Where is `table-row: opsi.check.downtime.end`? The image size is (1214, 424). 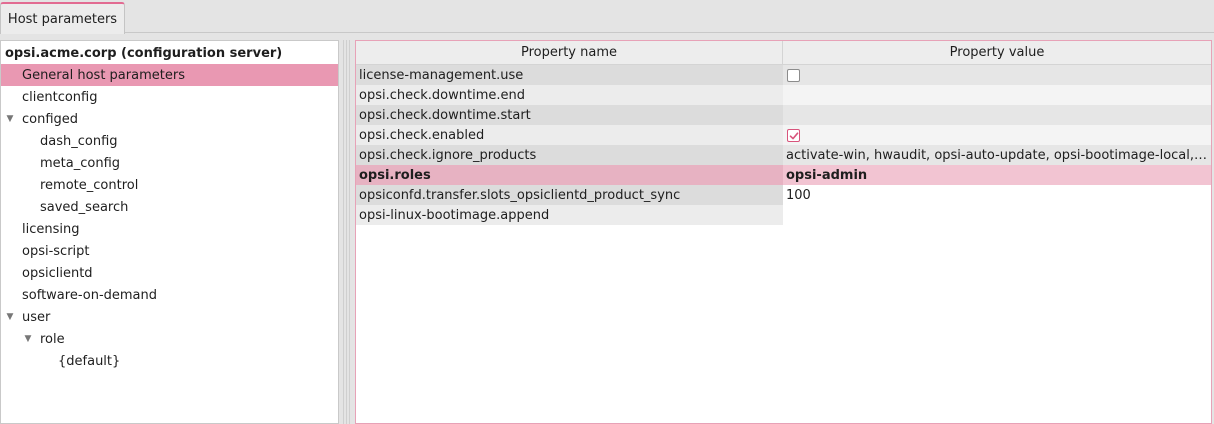
table-row: opsi.check.downtime.end is located at coordinates (783, 95).